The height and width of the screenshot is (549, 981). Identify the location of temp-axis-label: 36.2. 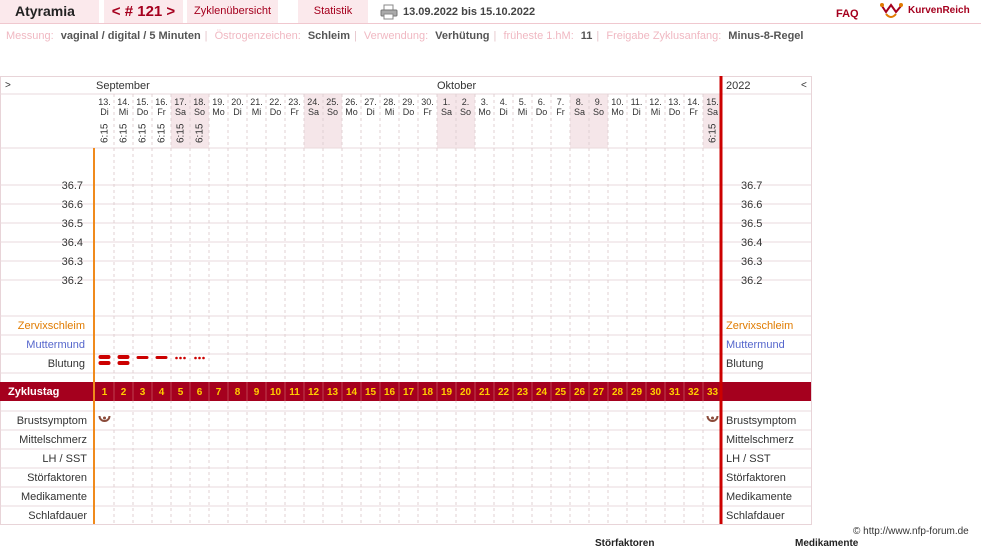
(751, 281).